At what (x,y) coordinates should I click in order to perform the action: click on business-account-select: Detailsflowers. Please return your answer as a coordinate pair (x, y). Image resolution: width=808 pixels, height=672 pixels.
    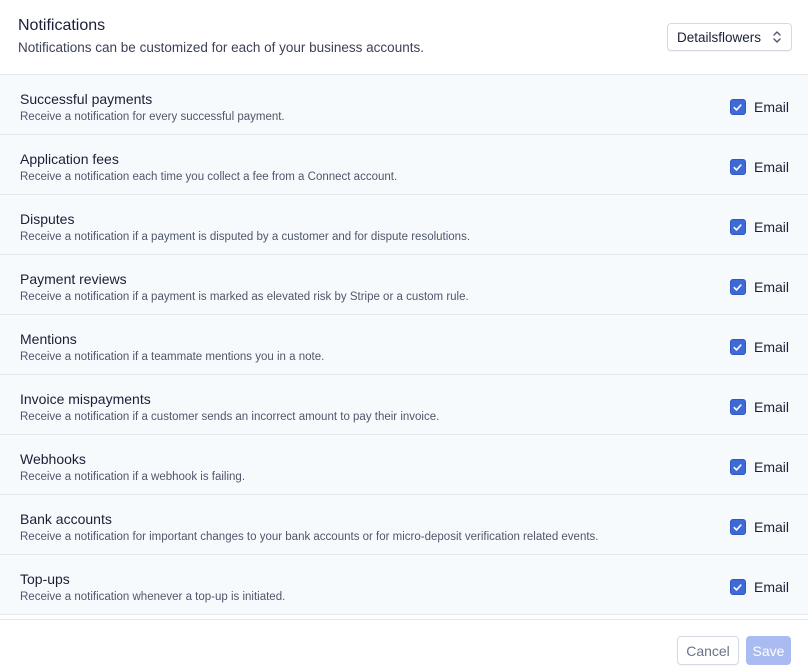
    Looking at the image, I should click on (729, 37).